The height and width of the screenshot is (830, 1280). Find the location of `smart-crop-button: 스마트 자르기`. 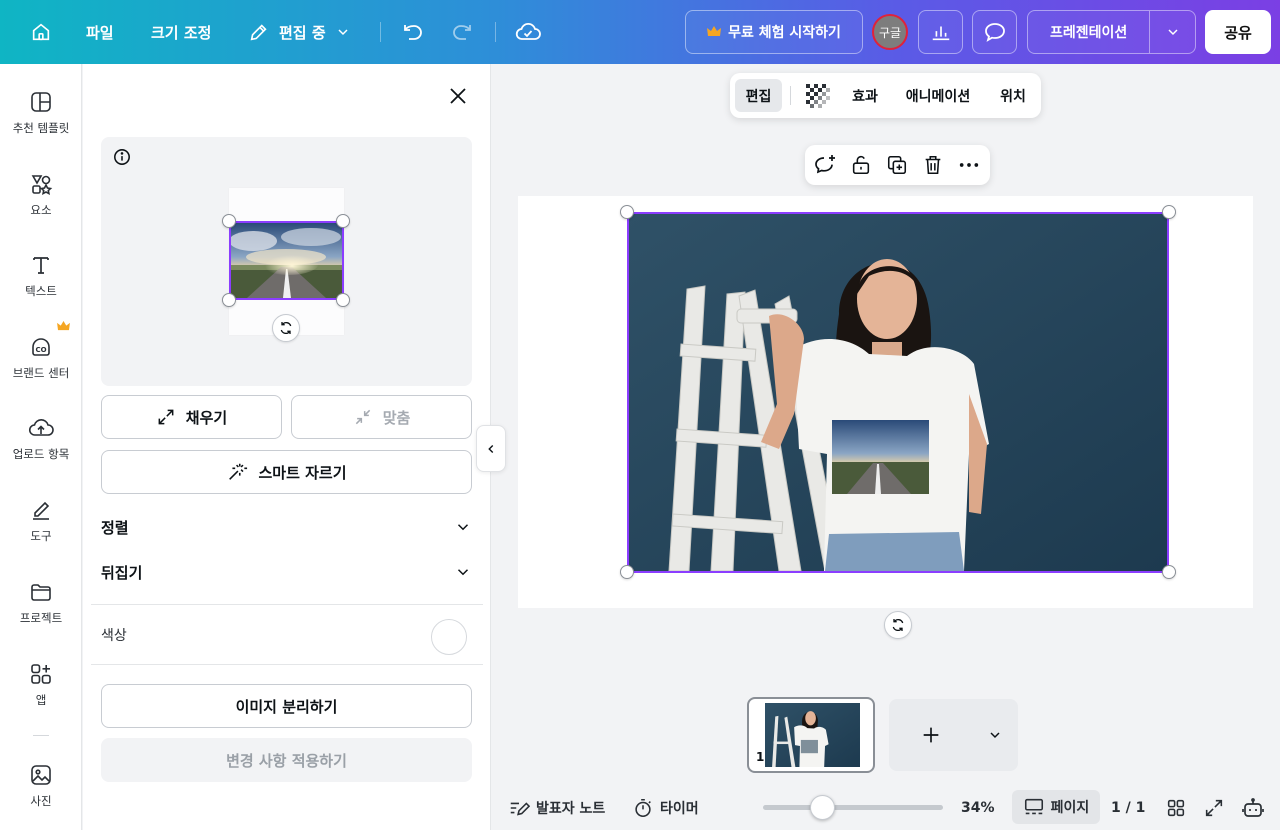

smart-crop-button: 스마트 자르기 is located at coordinates (286, 472).